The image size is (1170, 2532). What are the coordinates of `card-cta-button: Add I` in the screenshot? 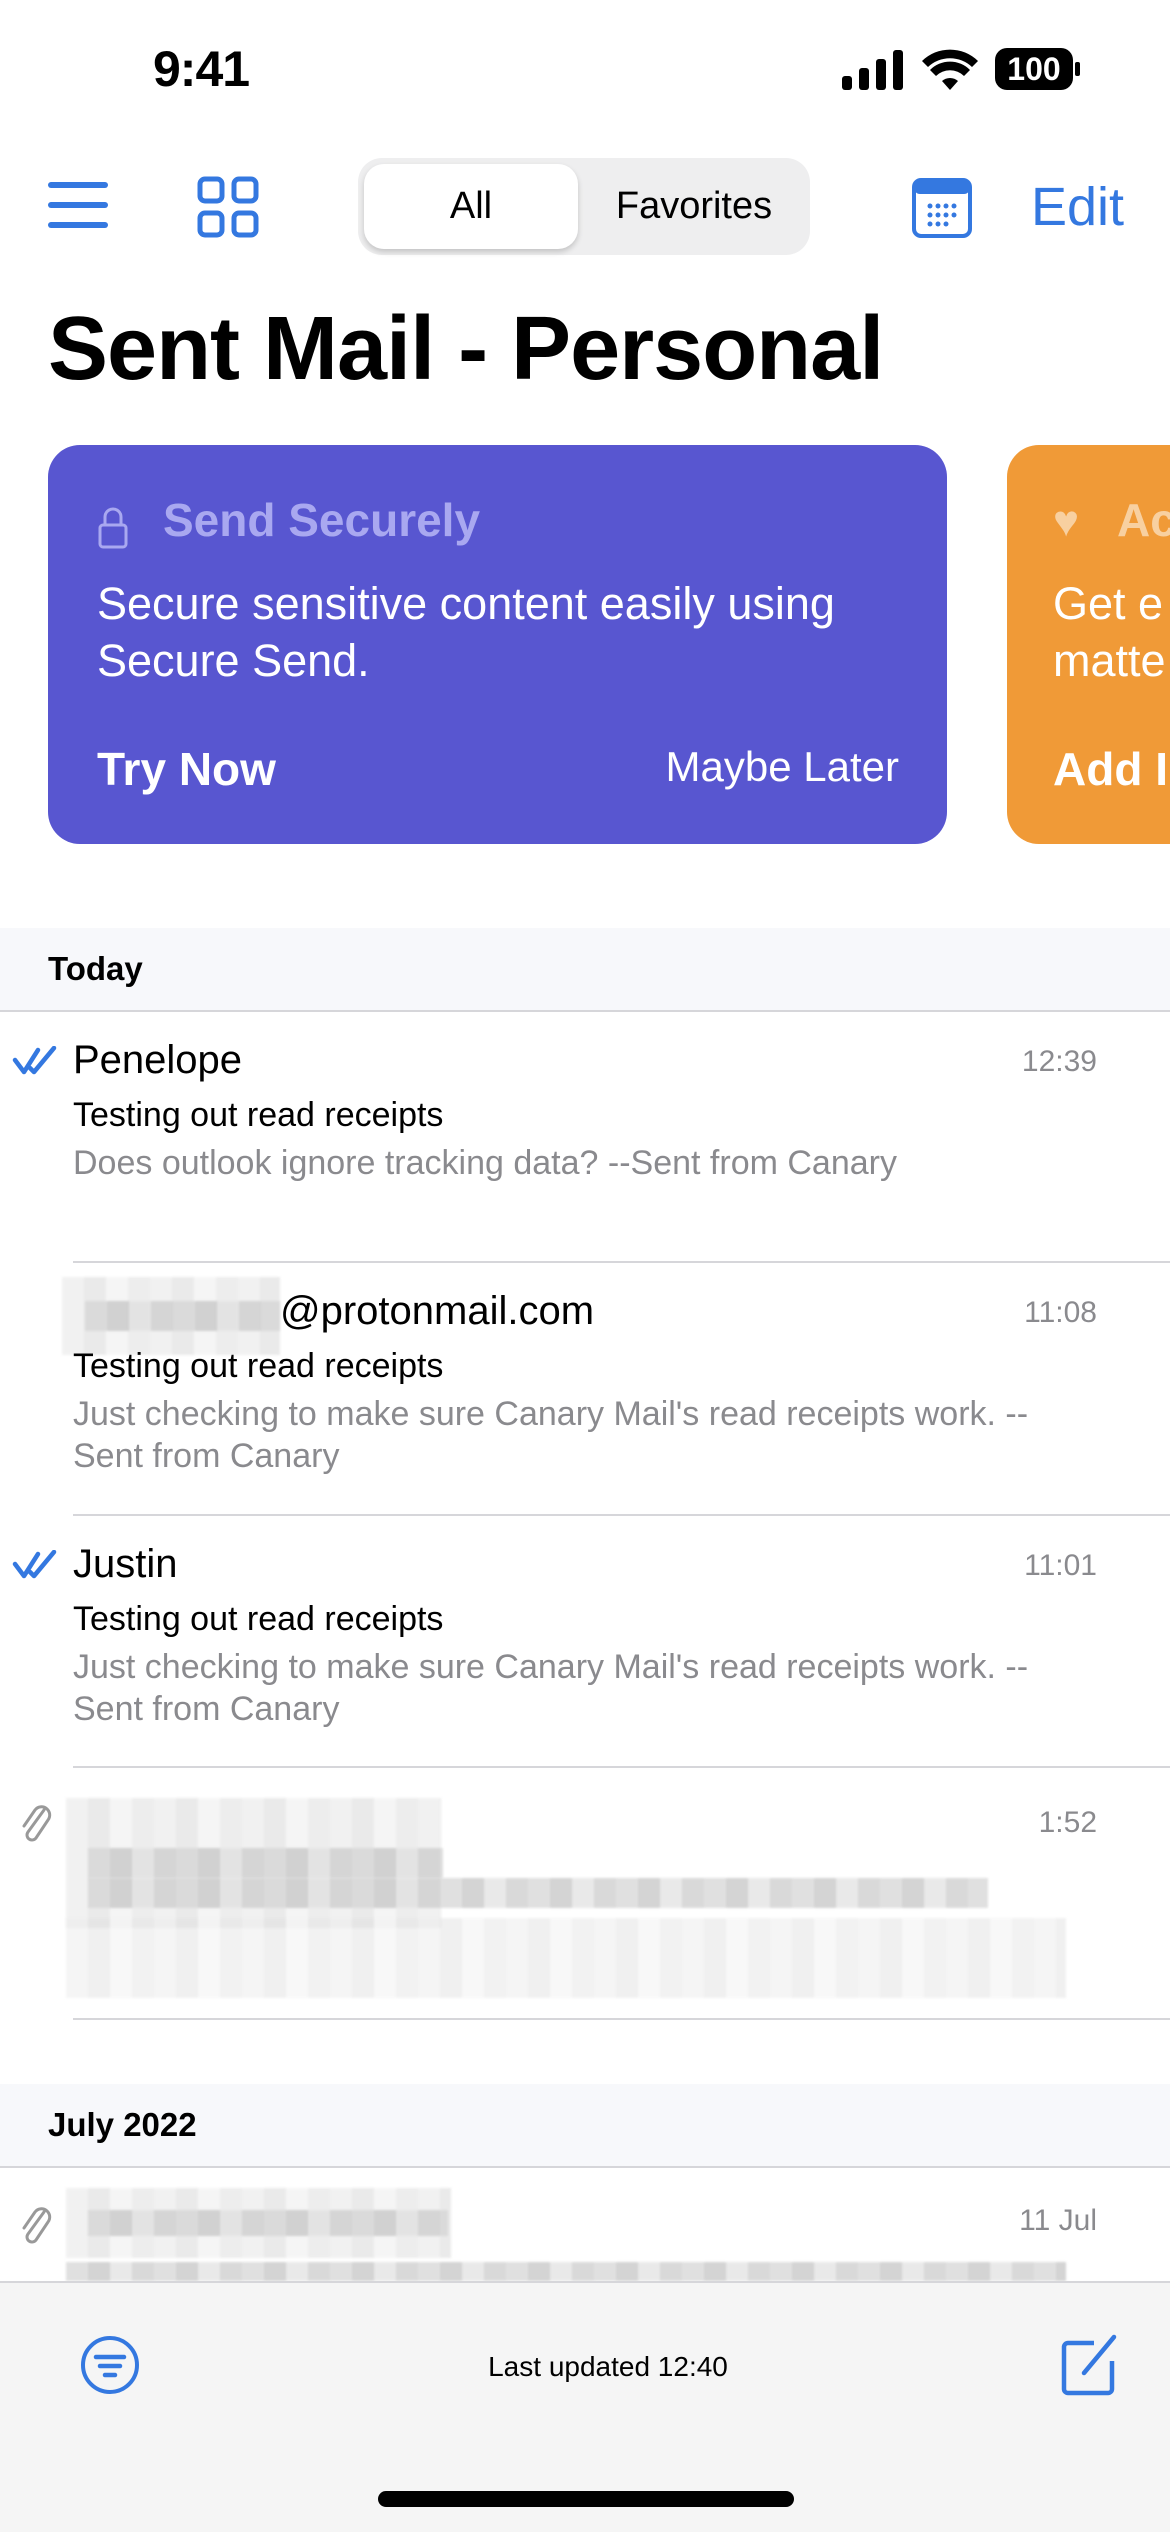 It's located at (1110, 769).